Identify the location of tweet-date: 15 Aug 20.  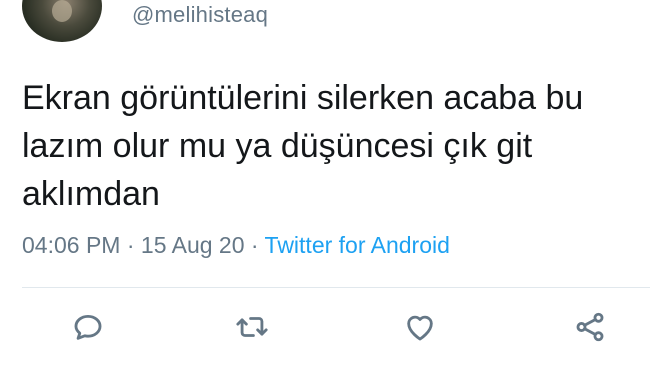
(192, 245).